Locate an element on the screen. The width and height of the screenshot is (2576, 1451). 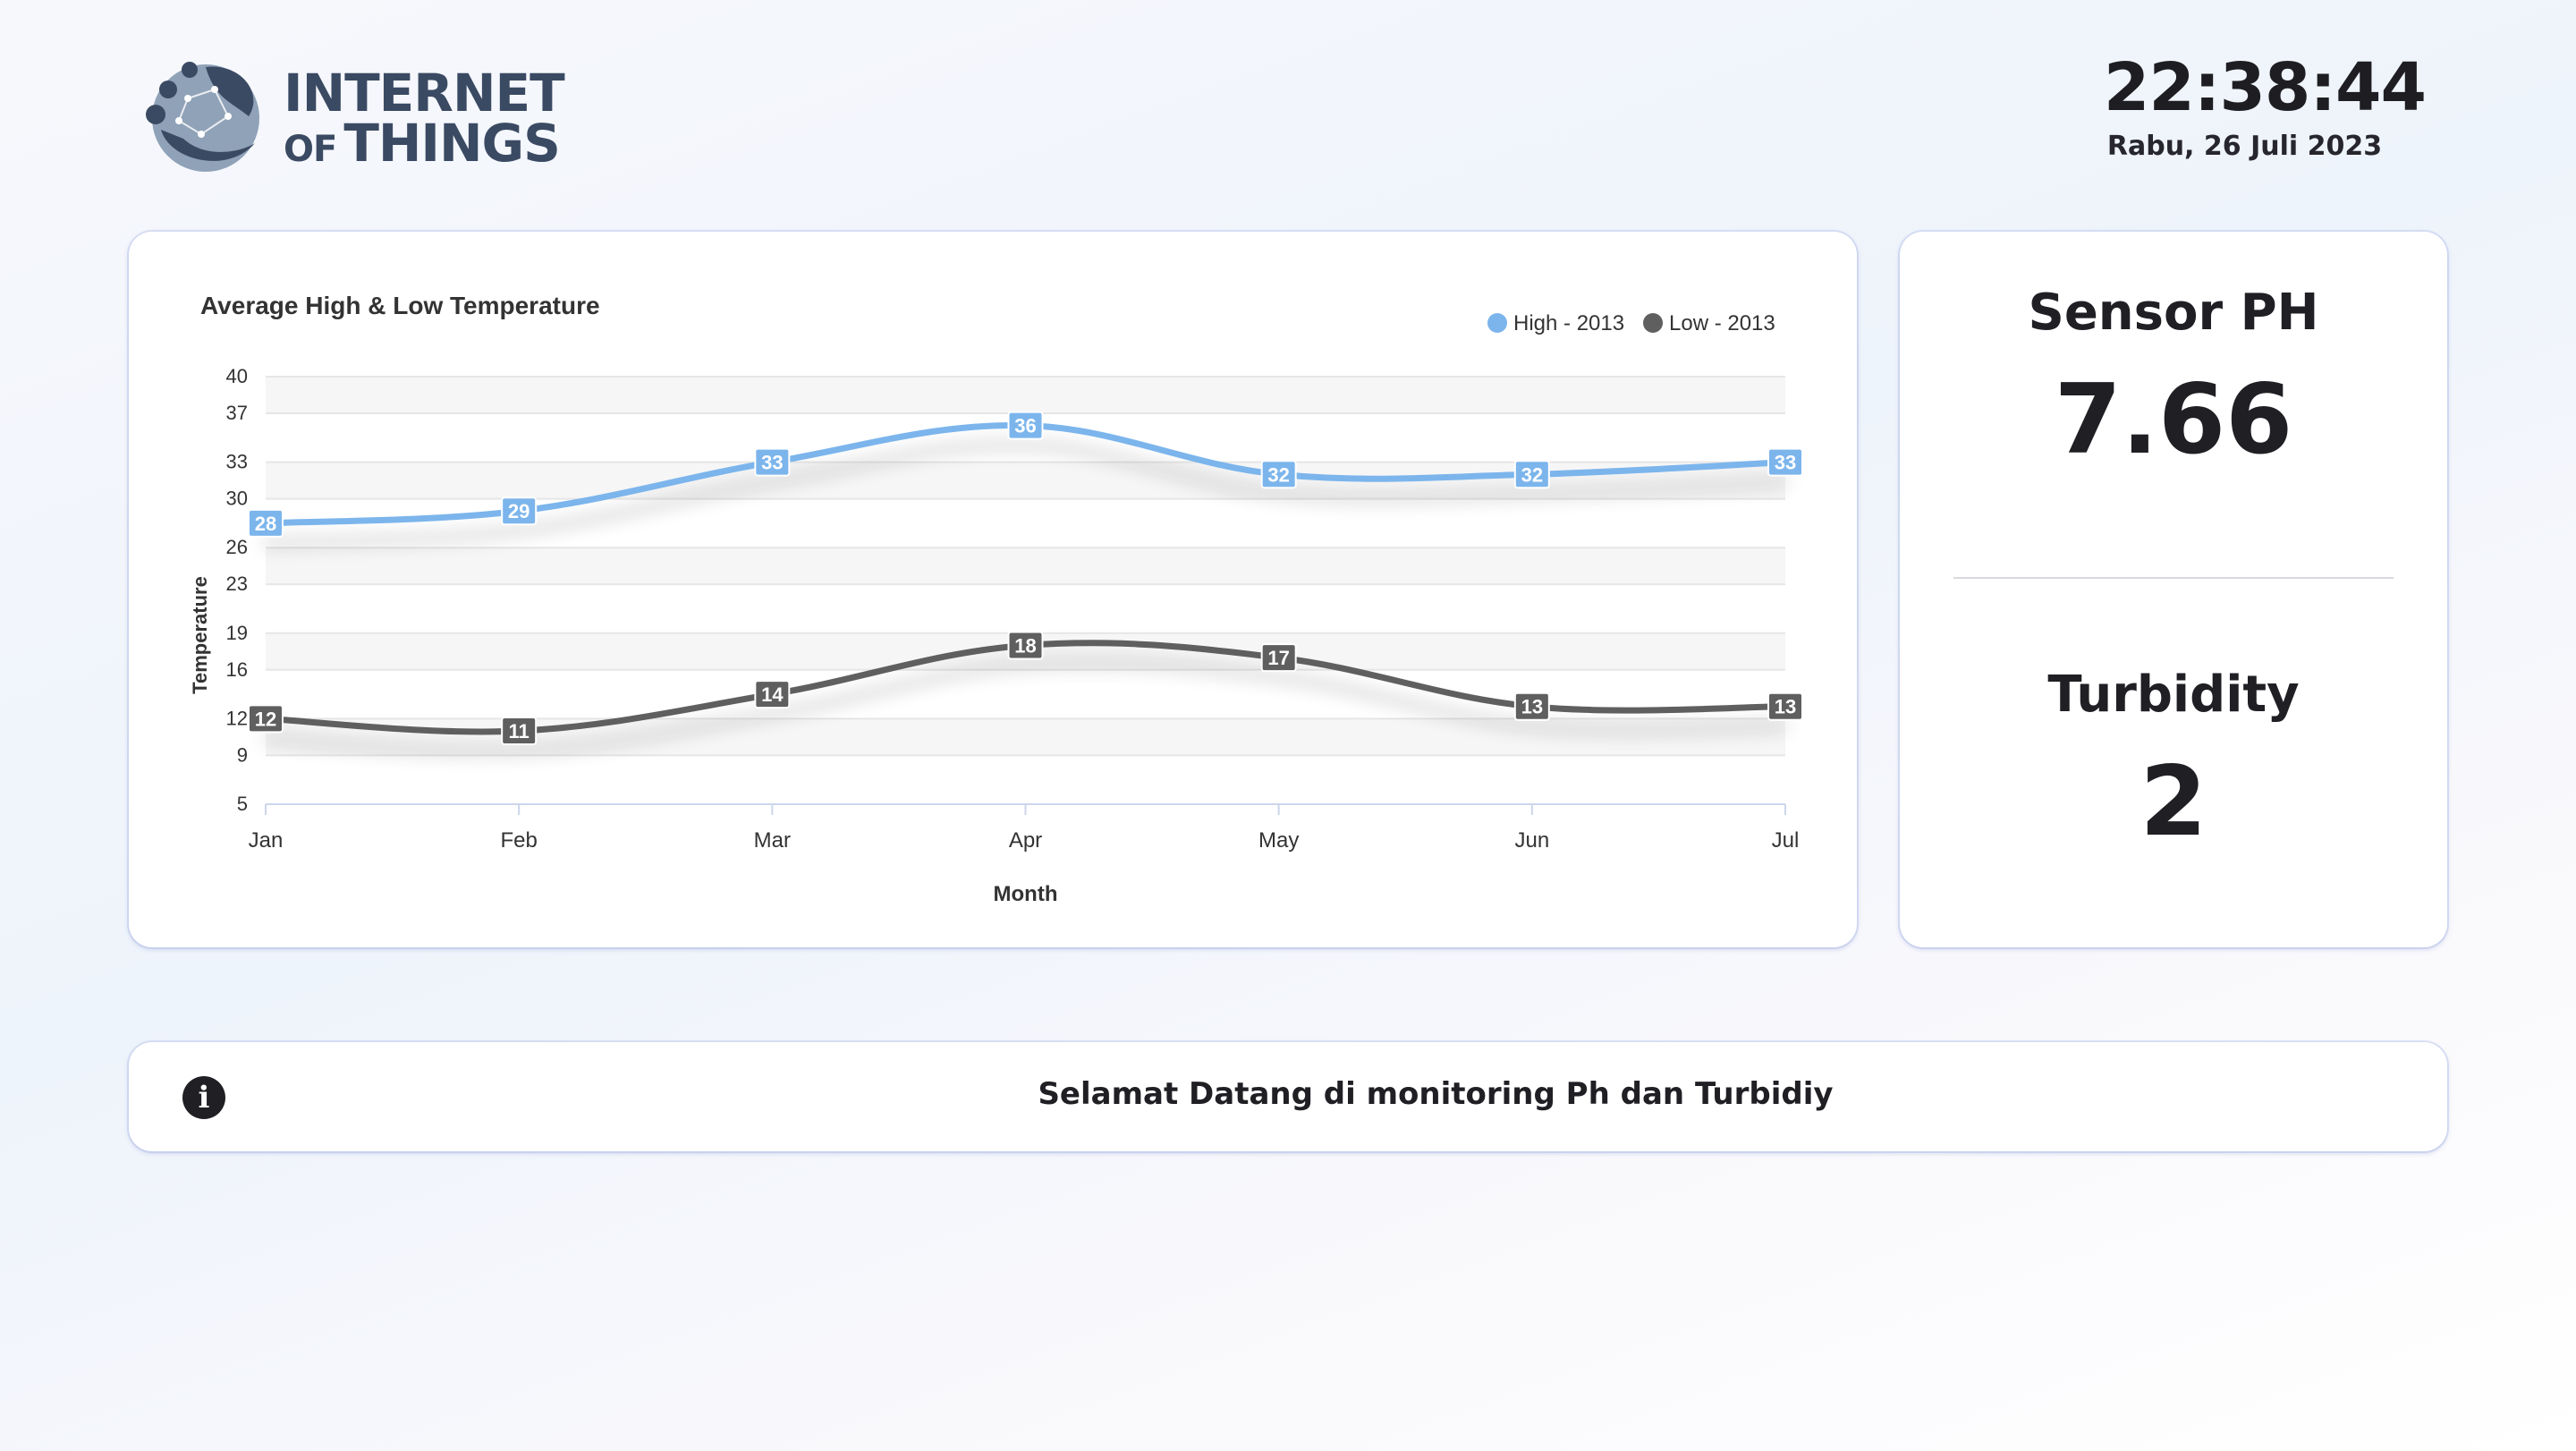
y-tick-label: 19 is located at coordinates (237, 633).